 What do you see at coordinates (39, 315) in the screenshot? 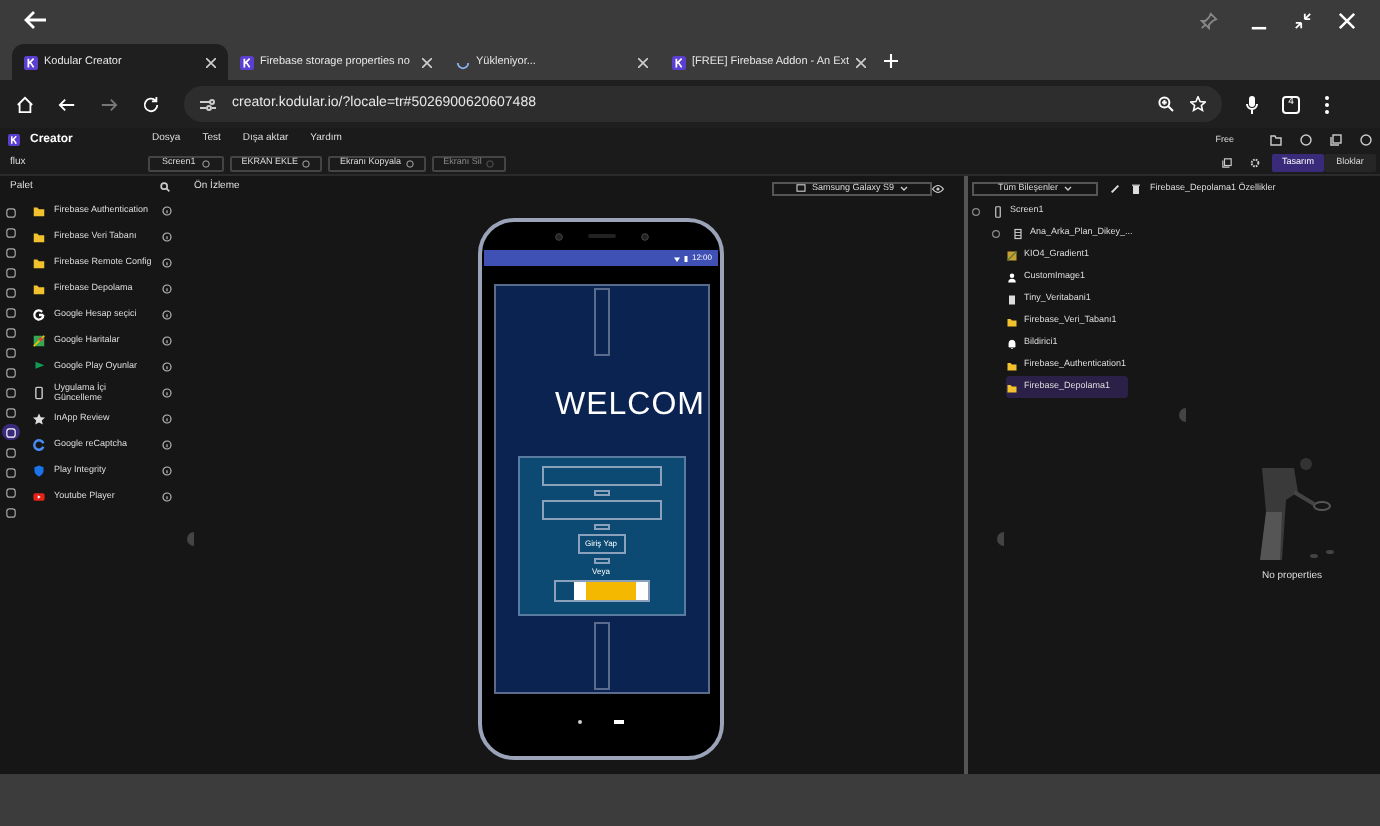
I see `google-g-icon` at bounding box center [39, 315].